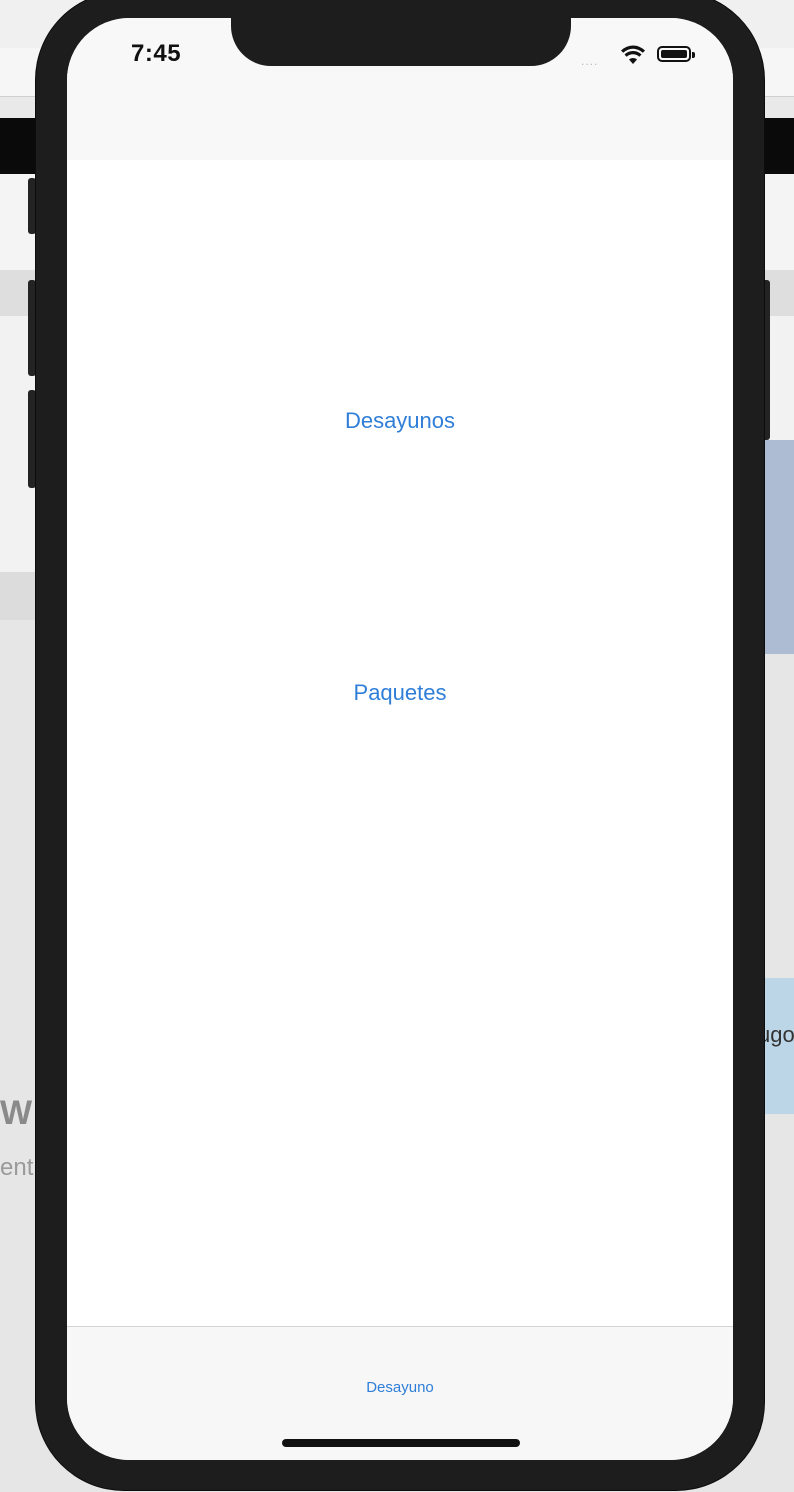  What do you see at coordinates (633, 54) in the screenshot?
I see `wifi-icon` at bounding box center [633, 54].